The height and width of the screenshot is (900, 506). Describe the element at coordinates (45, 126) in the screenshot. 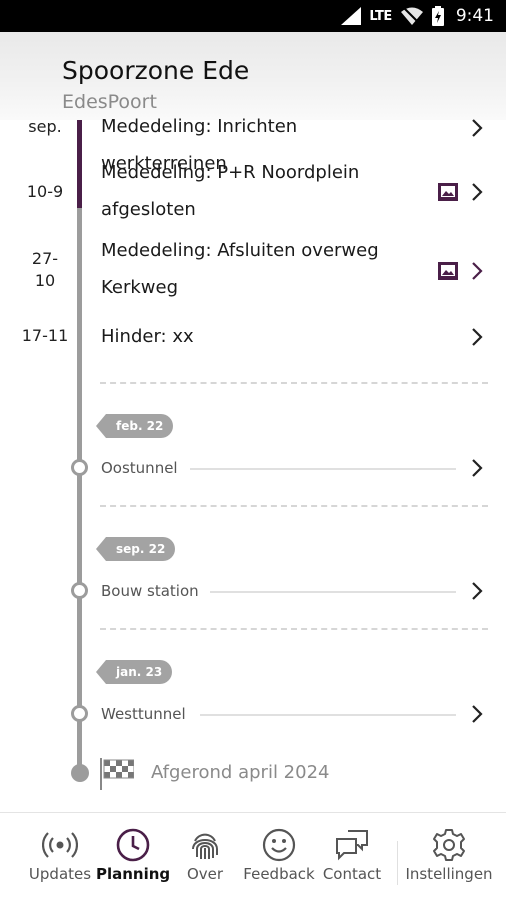

I see `update-date: sep.` at that location.